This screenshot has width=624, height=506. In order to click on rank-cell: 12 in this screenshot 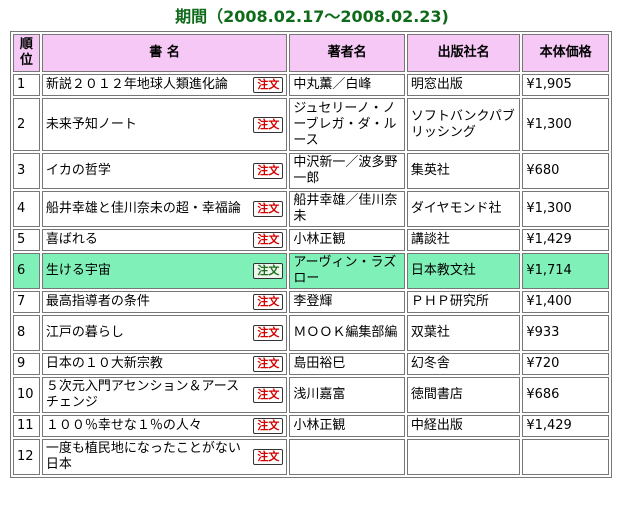, I will do `click(26, 457)`.